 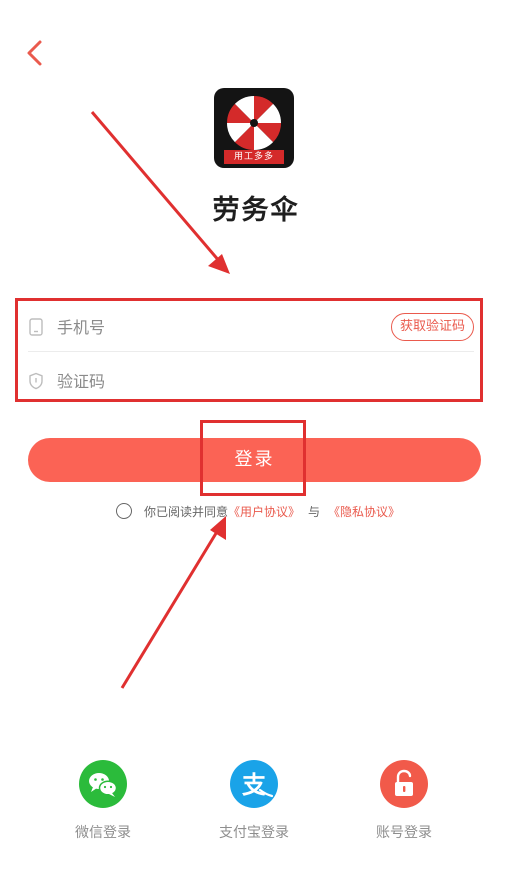 I want to click on wechat-icon, so click(x=103, y=785).